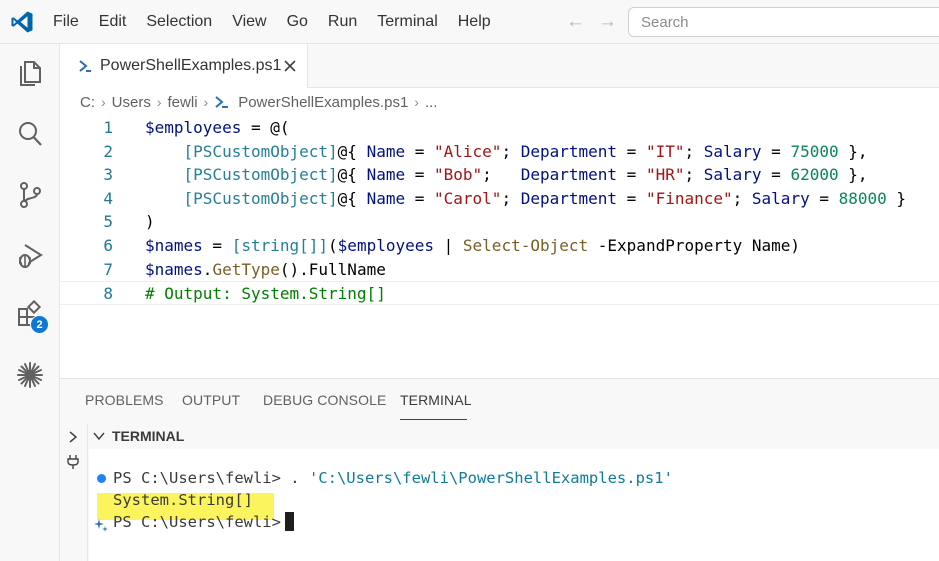  Describe the element at coordinates (436, 400) in the screenshot. I see `tab-terminal: TERMINAL` at that location.